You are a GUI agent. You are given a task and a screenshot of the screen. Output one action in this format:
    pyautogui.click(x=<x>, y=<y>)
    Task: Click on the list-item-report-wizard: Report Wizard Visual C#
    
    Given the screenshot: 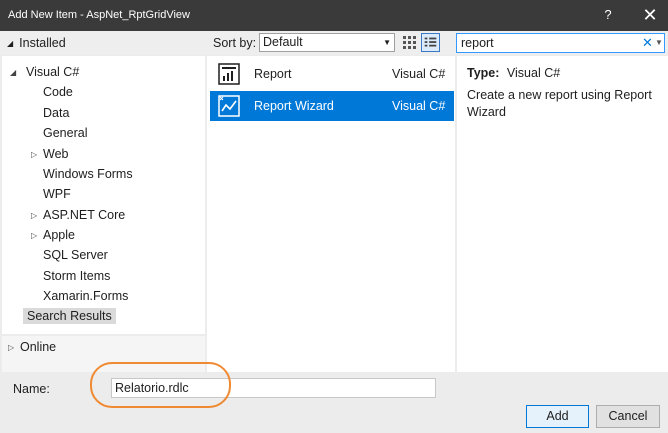 What is the action you would take?
    pyautogui.click(x=332, y=106)
    